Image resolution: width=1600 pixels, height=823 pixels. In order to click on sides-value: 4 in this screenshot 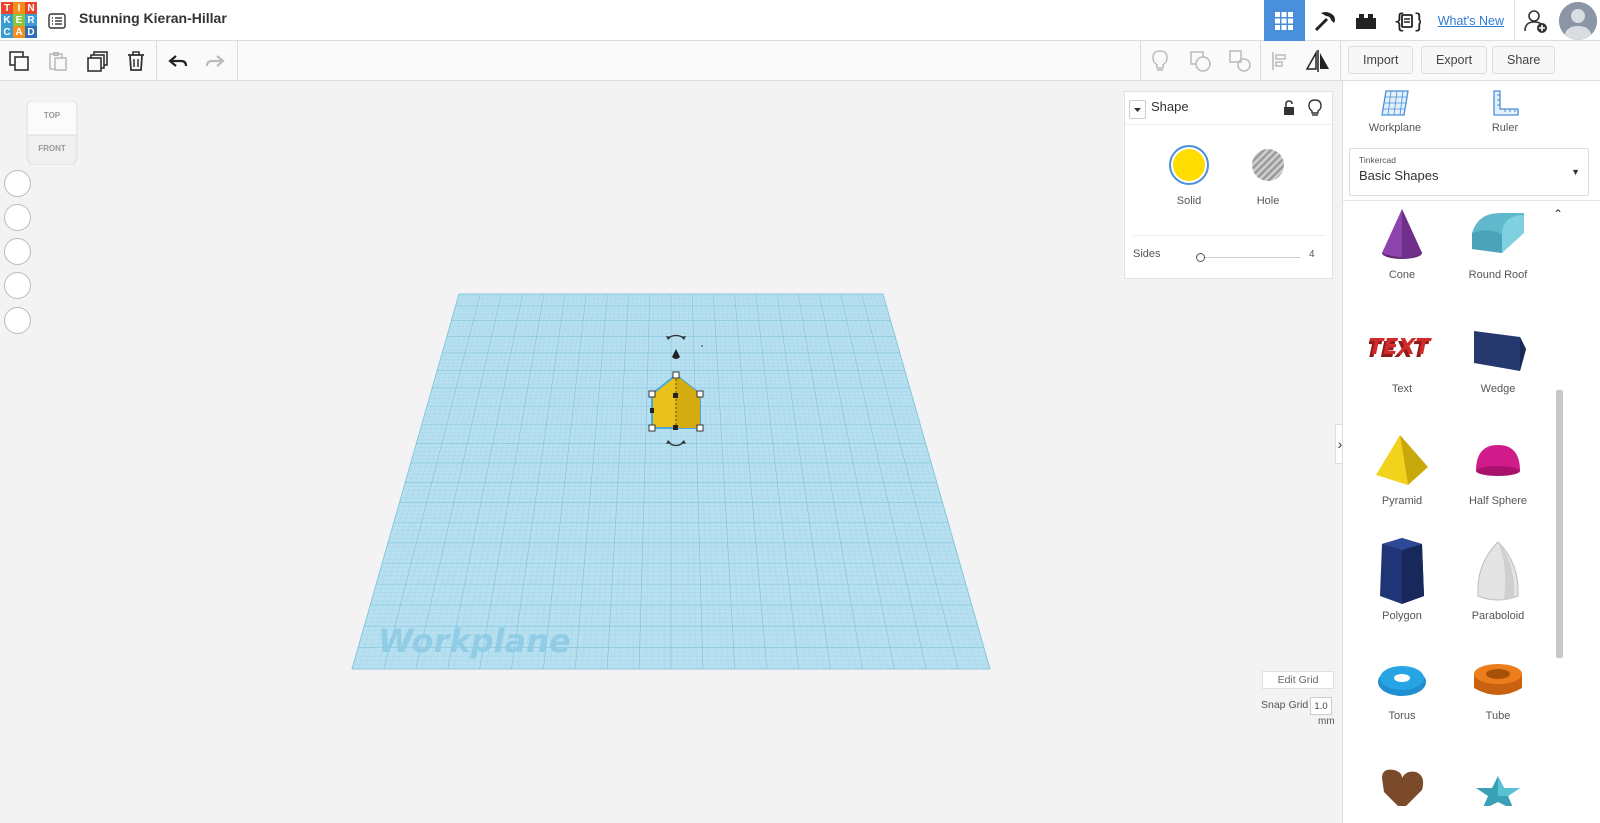, I will do `click(1312, 254)`.